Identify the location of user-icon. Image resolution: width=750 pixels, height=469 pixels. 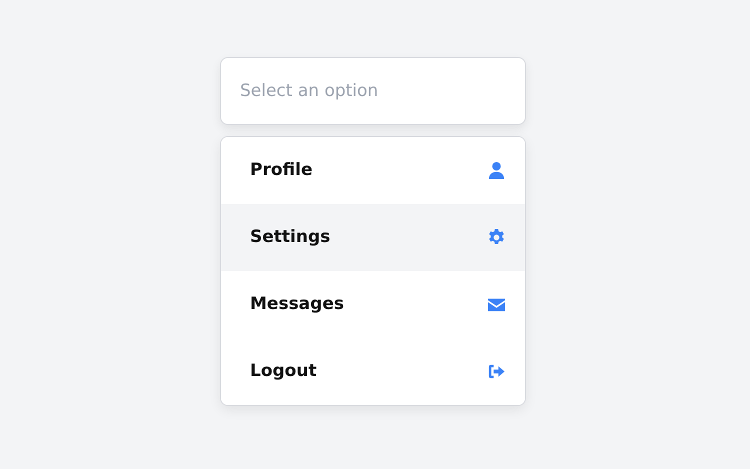
(496, 170).